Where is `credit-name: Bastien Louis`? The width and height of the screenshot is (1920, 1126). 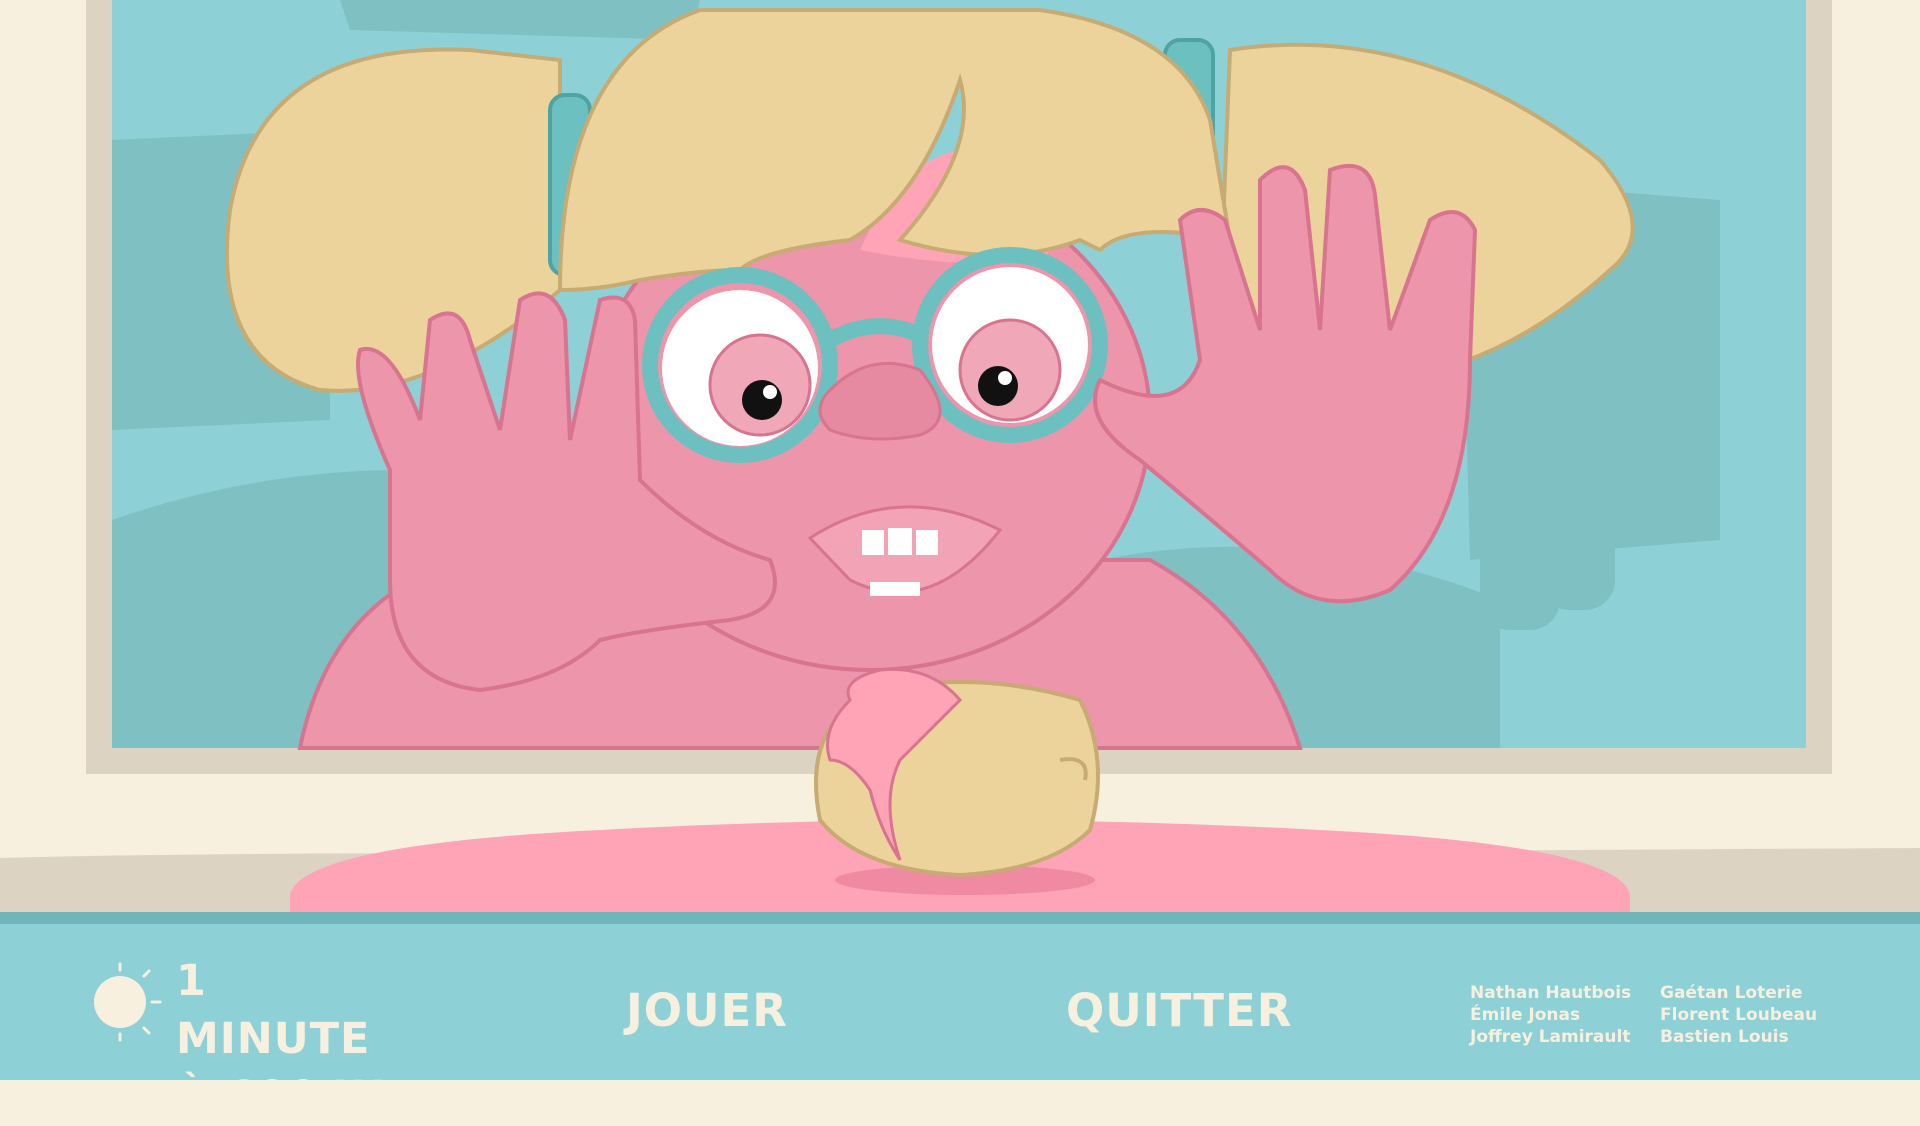 credit-name: Bastien Louis is located at coordinates (1724, 1037).